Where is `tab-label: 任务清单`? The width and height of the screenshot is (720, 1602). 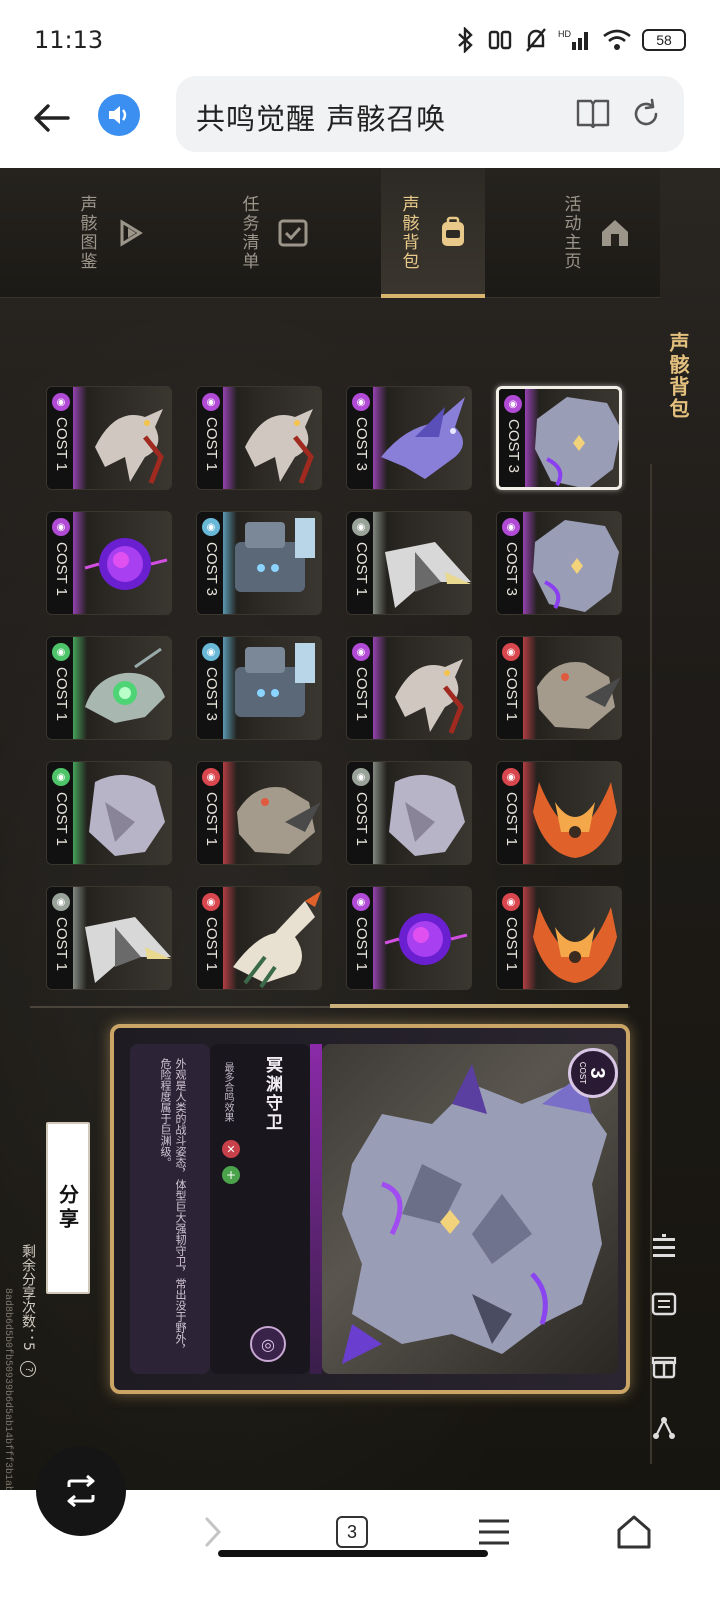
tab-label: 任务清单 is located at coordinates (248, 233).